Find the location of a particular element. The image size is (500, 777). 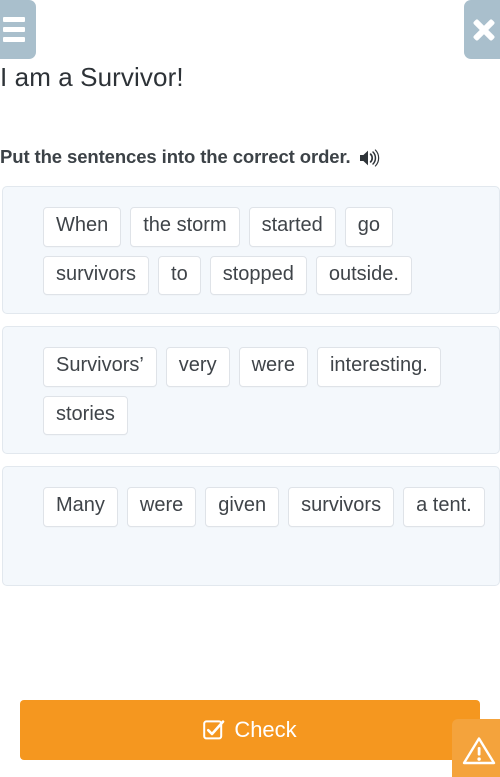

word-chip: very is located at coordinates (197, 367).